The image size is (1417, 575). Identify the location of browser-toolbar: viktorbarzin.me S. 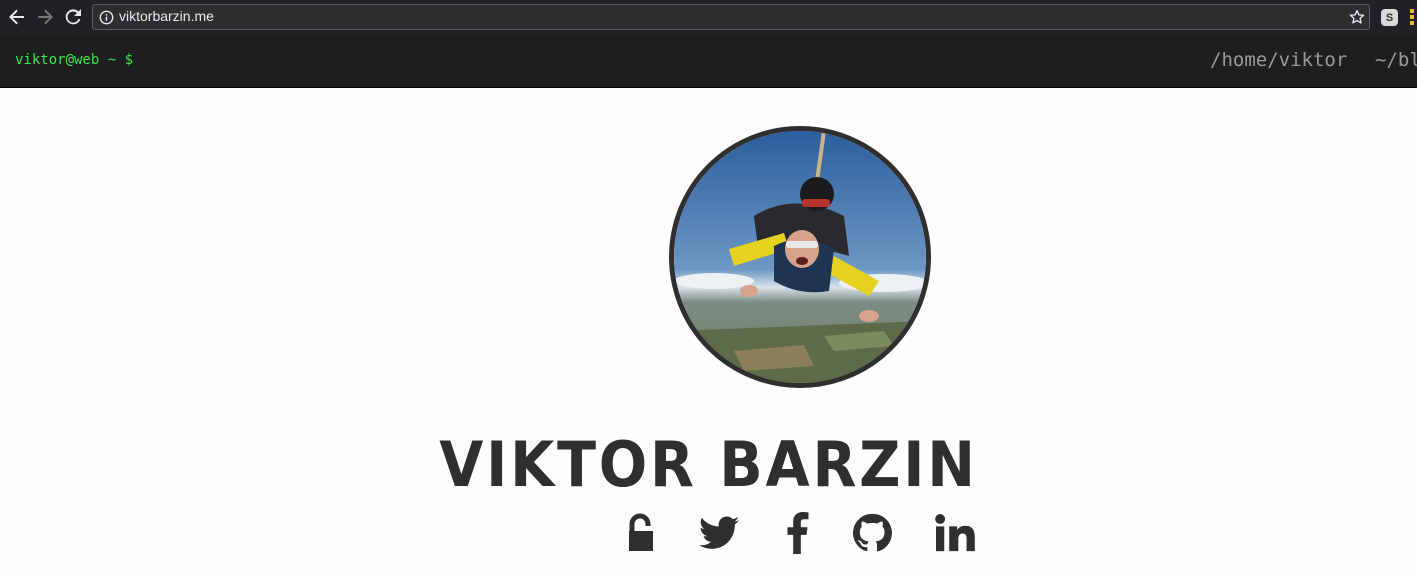
(708, 17).